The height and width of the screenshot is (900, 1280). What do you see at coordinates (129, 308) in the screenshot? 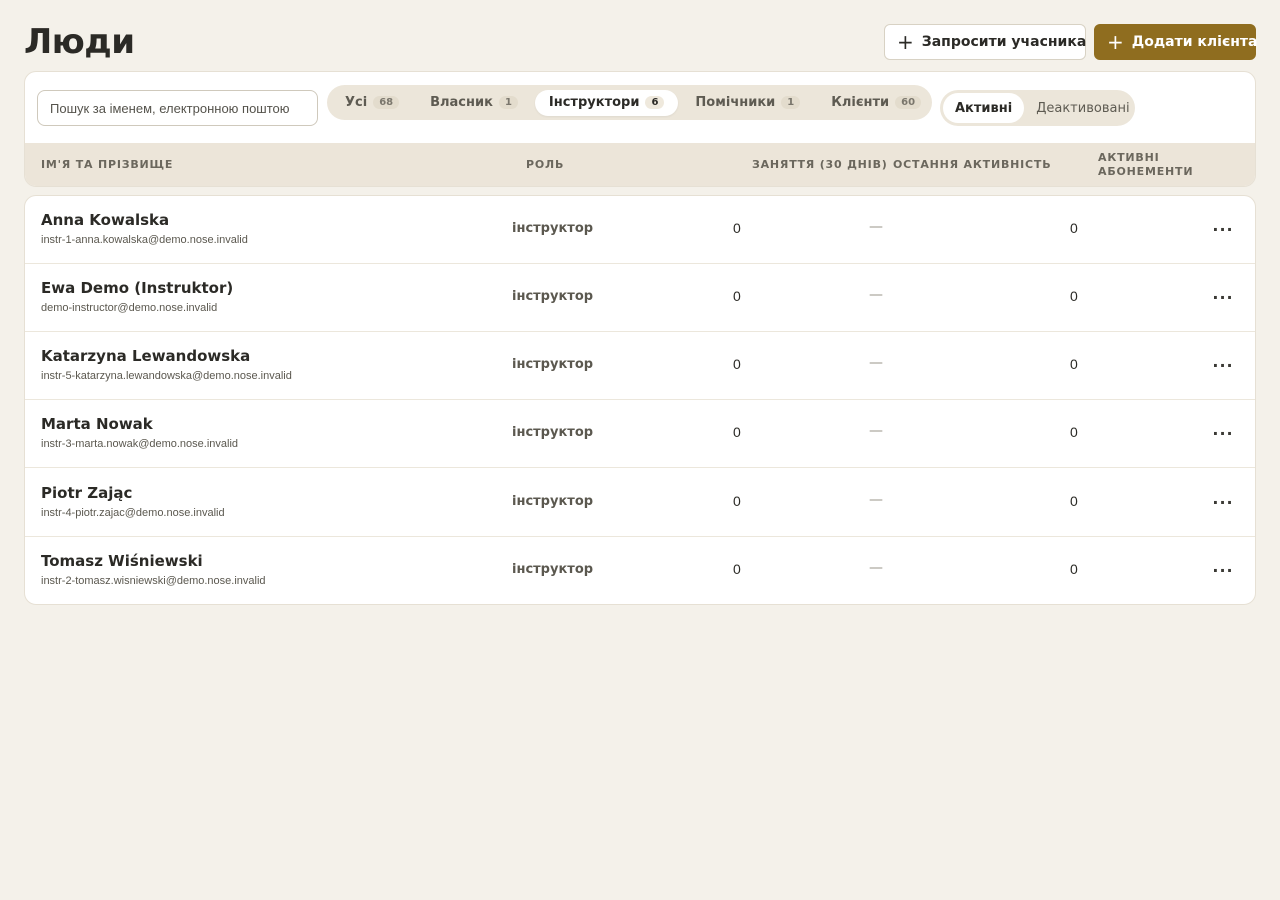
I see `person-email: demo-instructor@demo.nose.invalid` at bounding box center [129, 308].